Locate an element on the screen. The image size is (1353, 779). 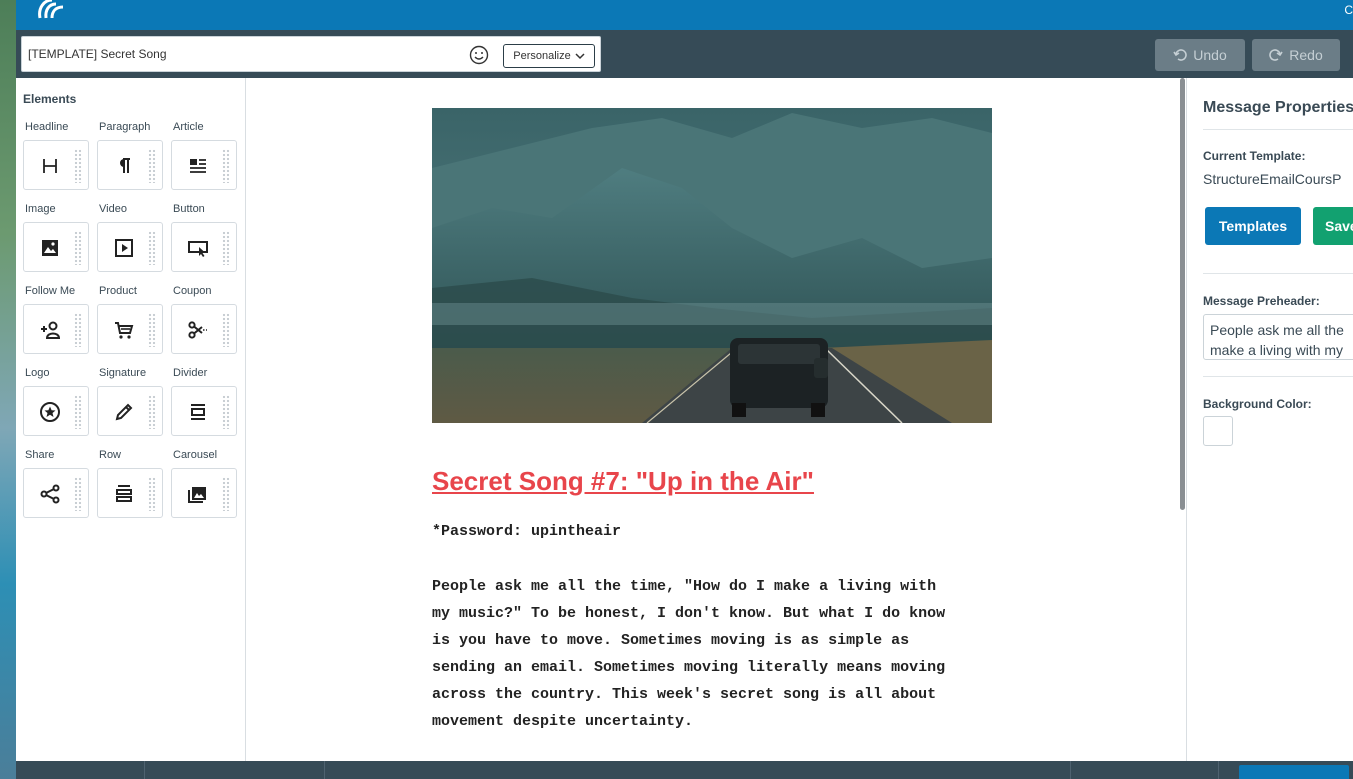
element-divider: Divider is located at coordinates (204, 401).